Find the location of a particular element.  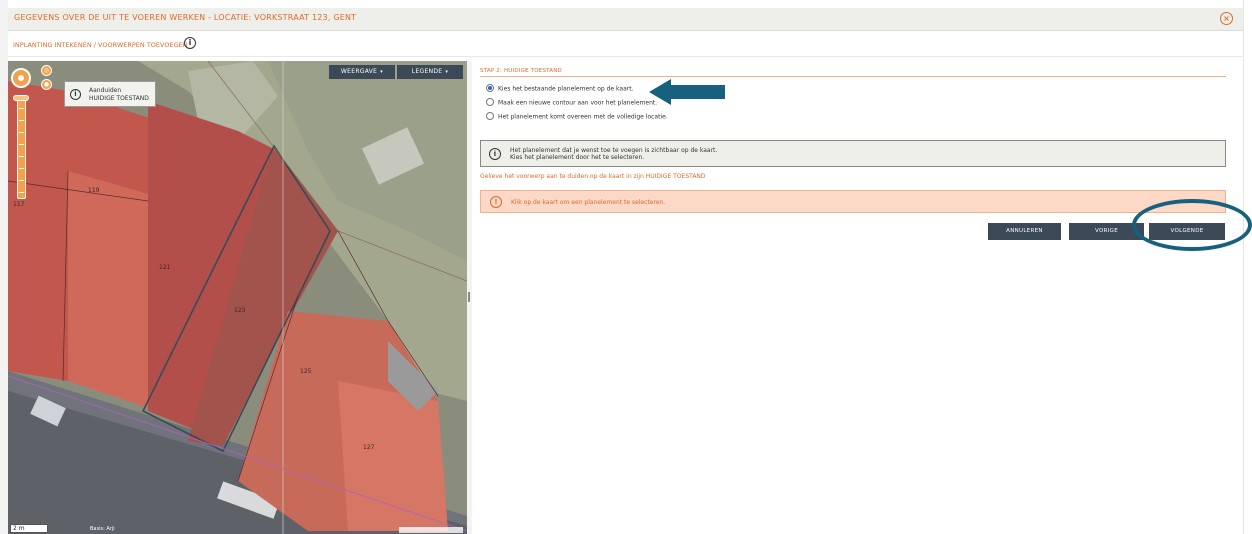

weergave-button: WEERGAVE ▾ is located at coordinates (362, 72).